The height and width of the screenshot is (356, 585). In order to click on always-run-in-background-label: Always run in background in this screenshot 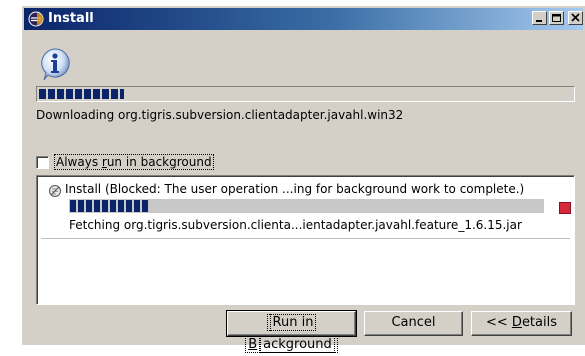, I will do `click(134, 162)`.